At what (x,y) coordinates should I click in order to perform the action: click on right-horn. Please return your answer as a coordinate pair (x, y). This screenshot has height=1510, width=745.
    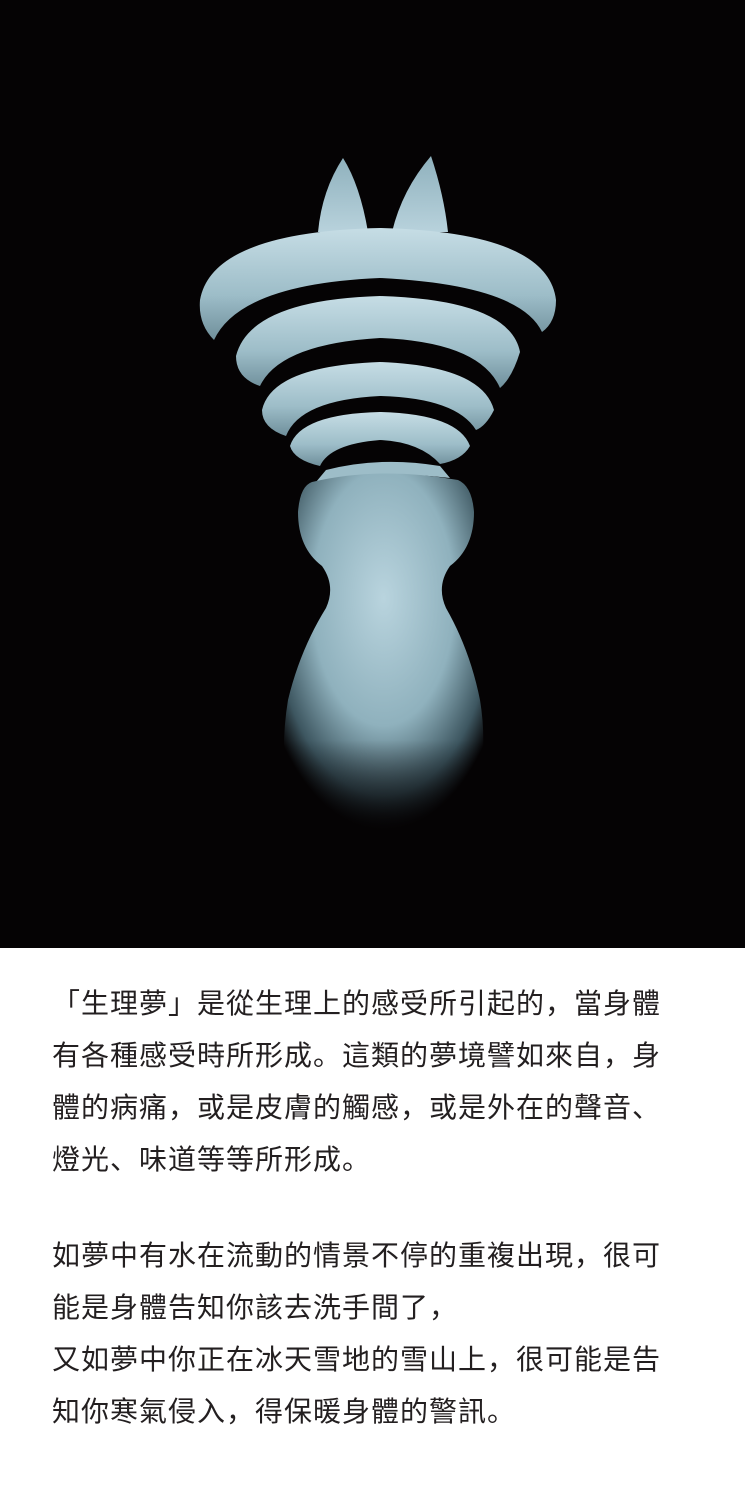
    Looking at the image, I should click on (420, 194).